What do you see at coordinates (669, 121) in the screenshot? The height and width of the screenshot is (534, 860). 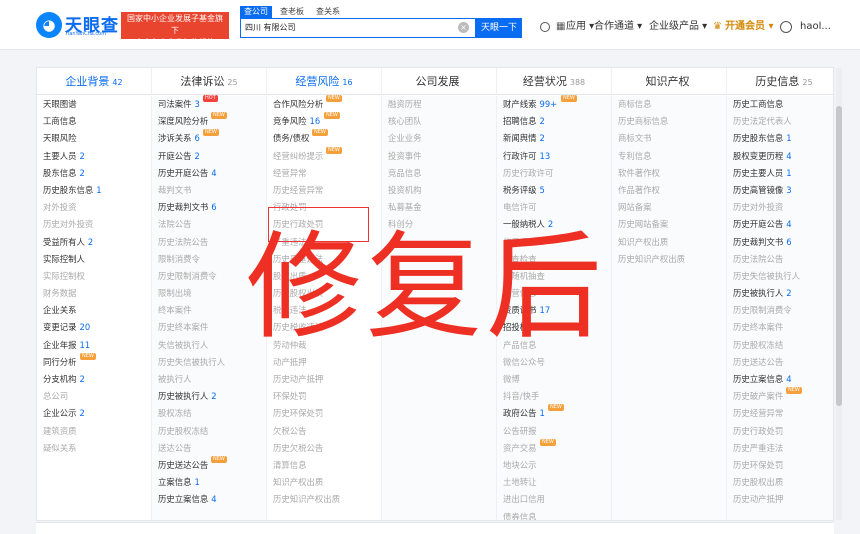 I see `feature-item: 历史商标信息` at bounding box center [669, 121].